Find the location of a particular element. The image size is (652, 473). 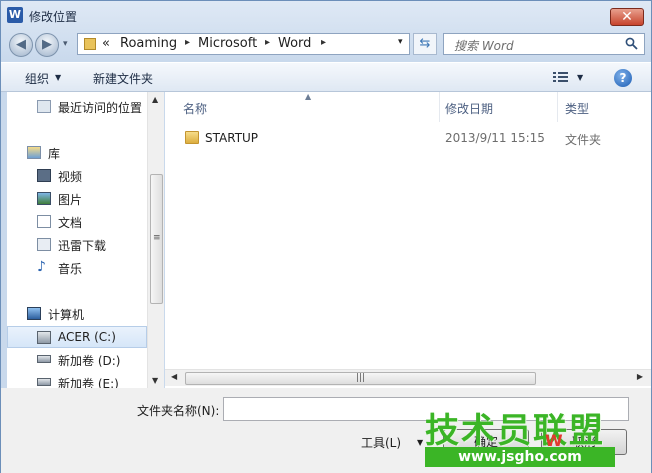

drive-e-icon is located at coordinates (44, 382).